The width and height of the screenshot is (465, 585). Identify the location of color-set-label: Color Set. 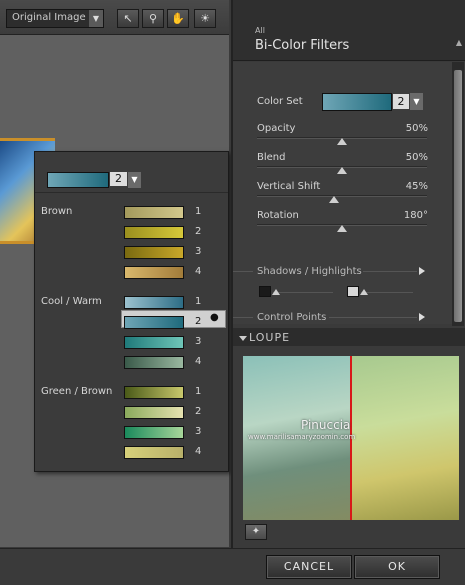
(280, 101).